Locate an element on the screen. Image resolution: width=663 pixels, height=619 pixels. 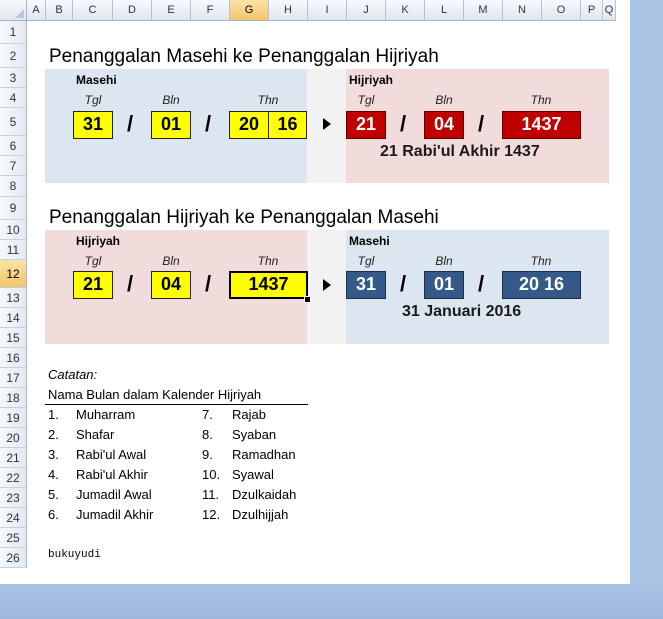
row-header-12: 12 is located at coordinates (13, 274).